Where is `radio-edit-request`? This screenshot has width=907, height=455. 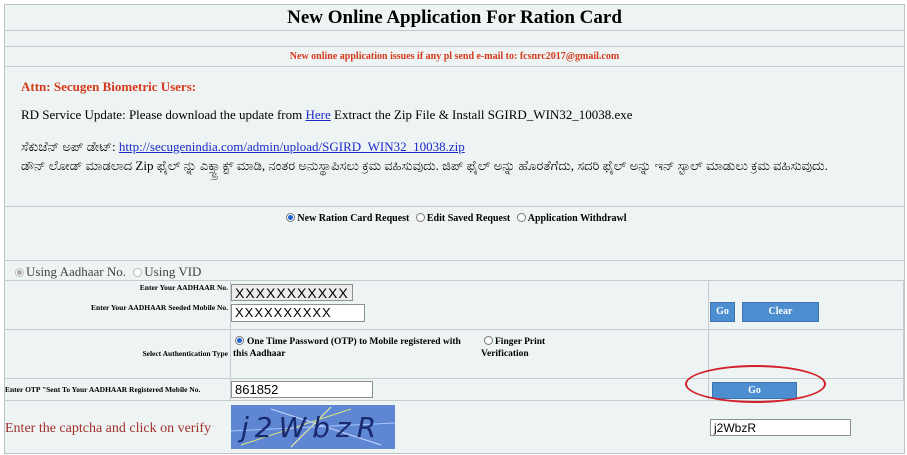 radio-edit-request is located at coordinates (420, 217).